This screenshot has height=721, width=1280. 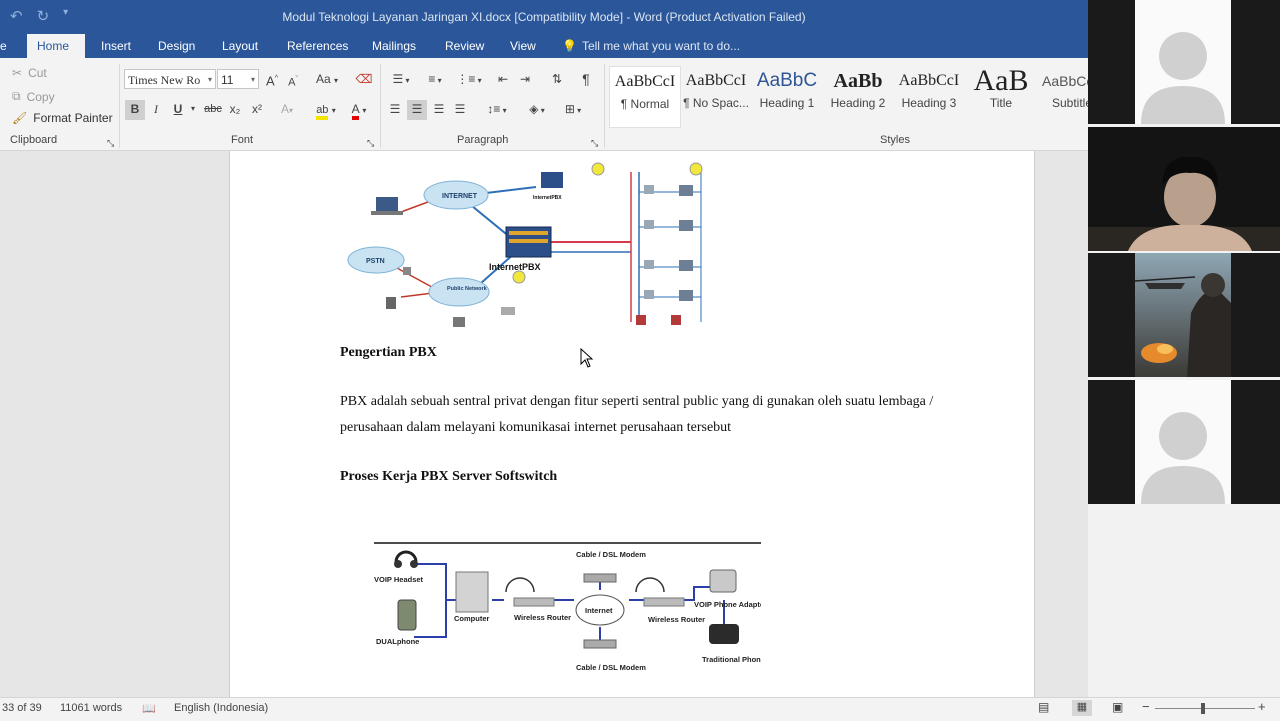 I want to click on superscript-button: x², so click(x=257, y=110).